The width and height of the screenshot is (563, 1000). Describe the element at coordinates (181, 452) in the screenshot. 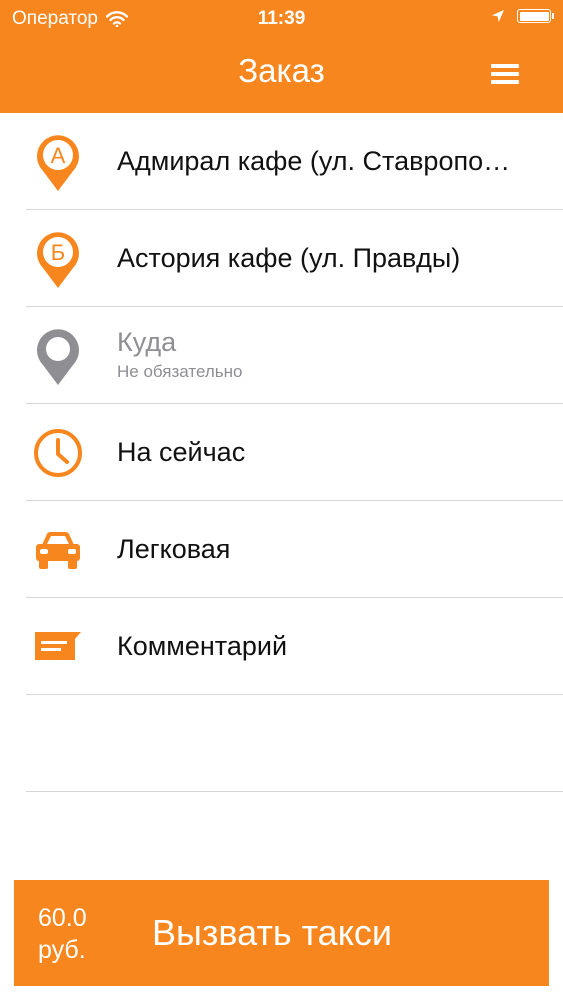

I see `time-label: На сейчас` at that location.